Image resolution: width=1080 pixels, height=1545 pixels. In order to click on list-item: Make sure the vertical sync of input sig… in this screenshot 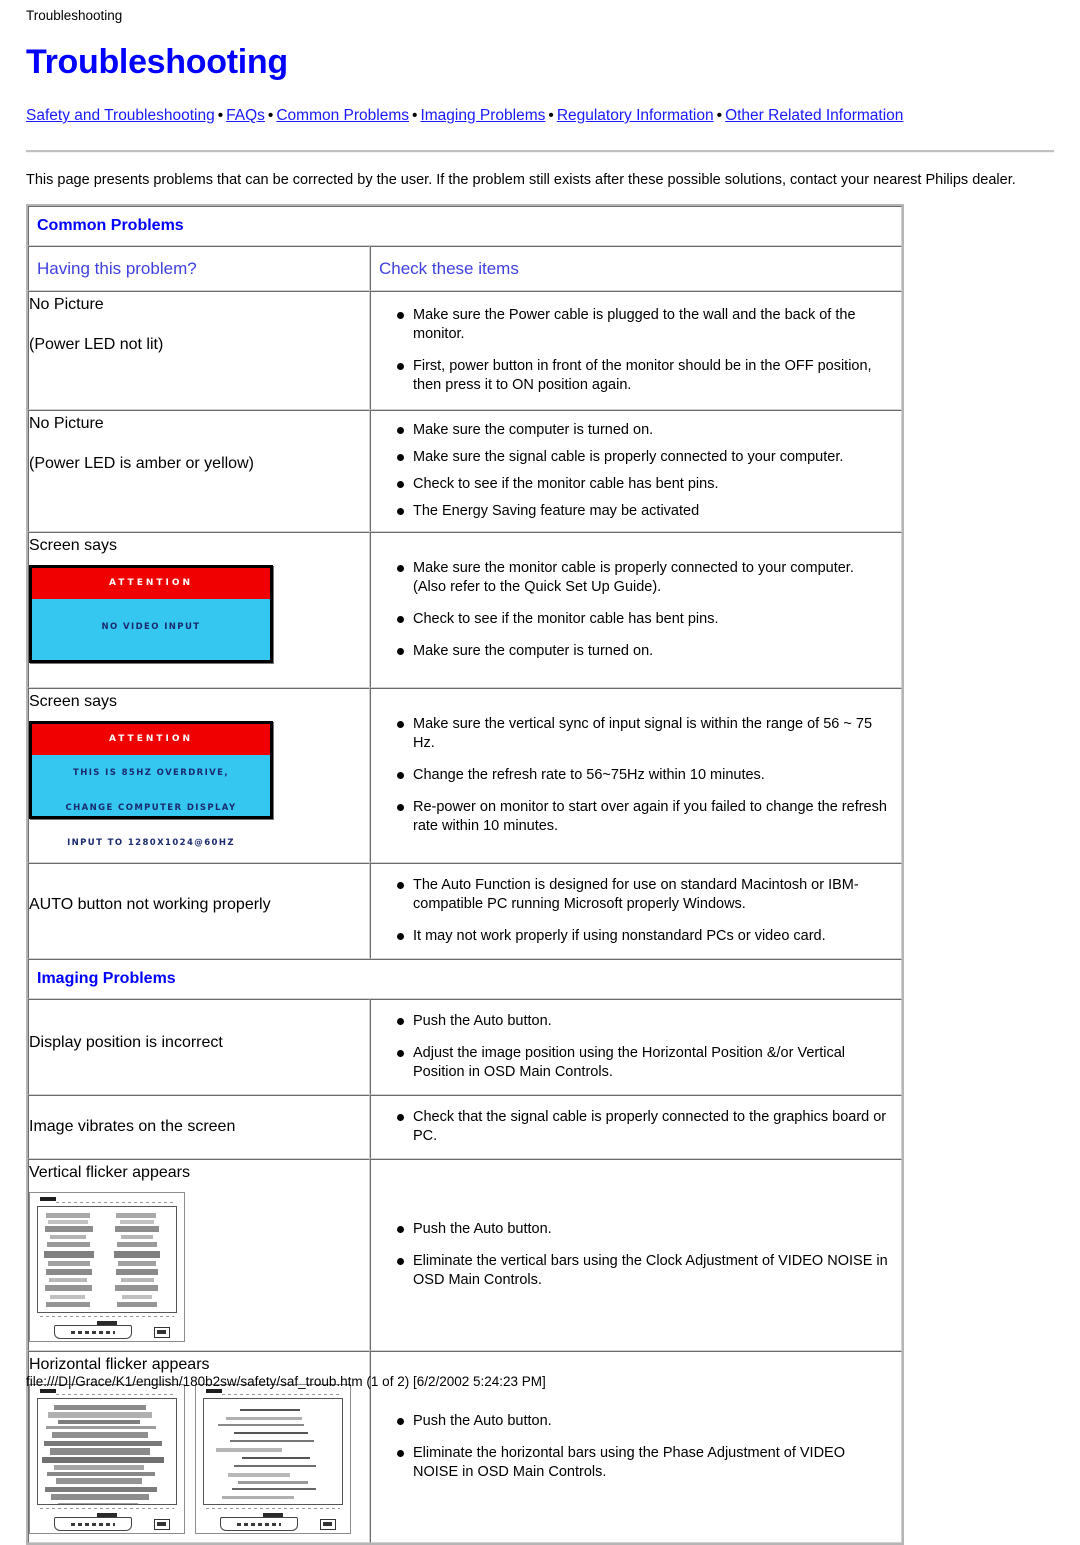, I will do `click(630, 734)`.